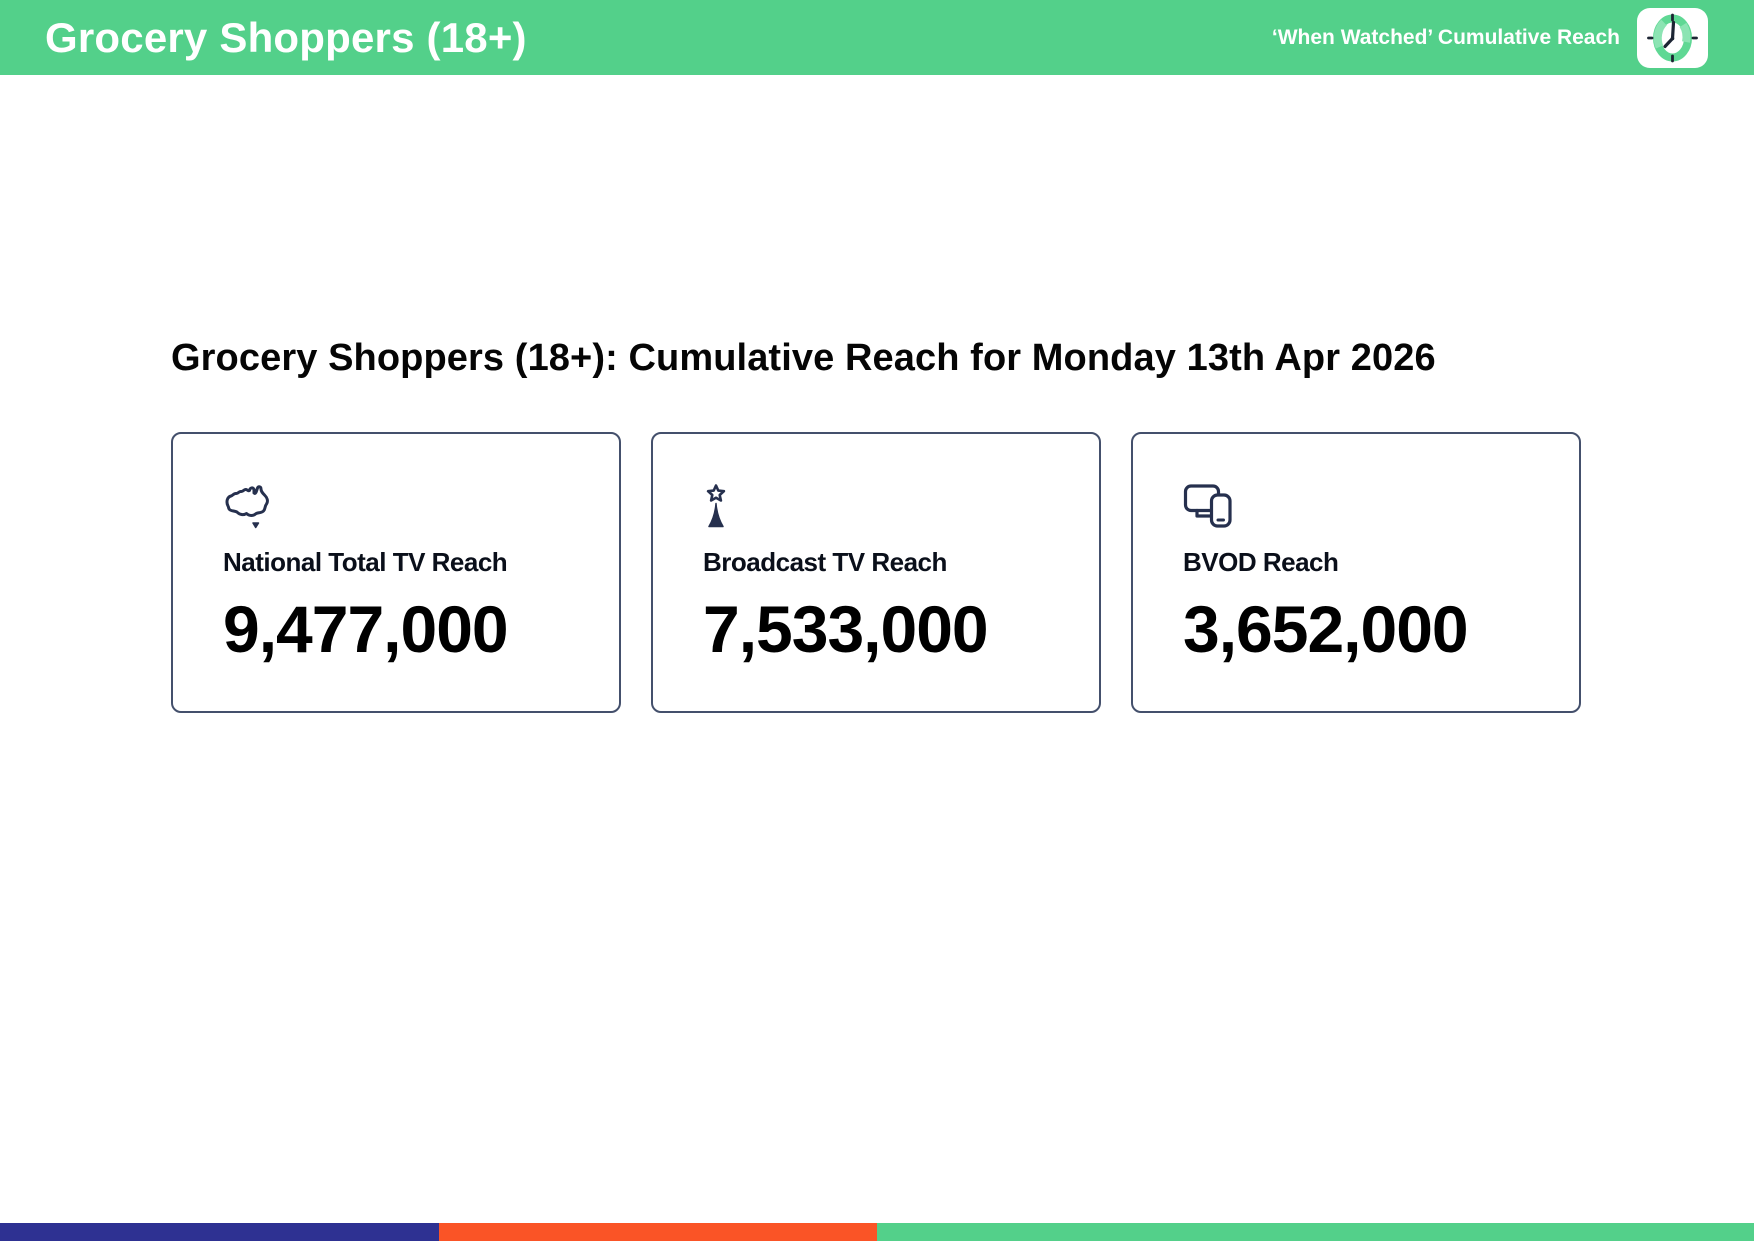  What do you see at coordinates (1261, 561) in the screenshot?
I see `kpi-label: BVOD Reach` at bounding box center [1261, 561].